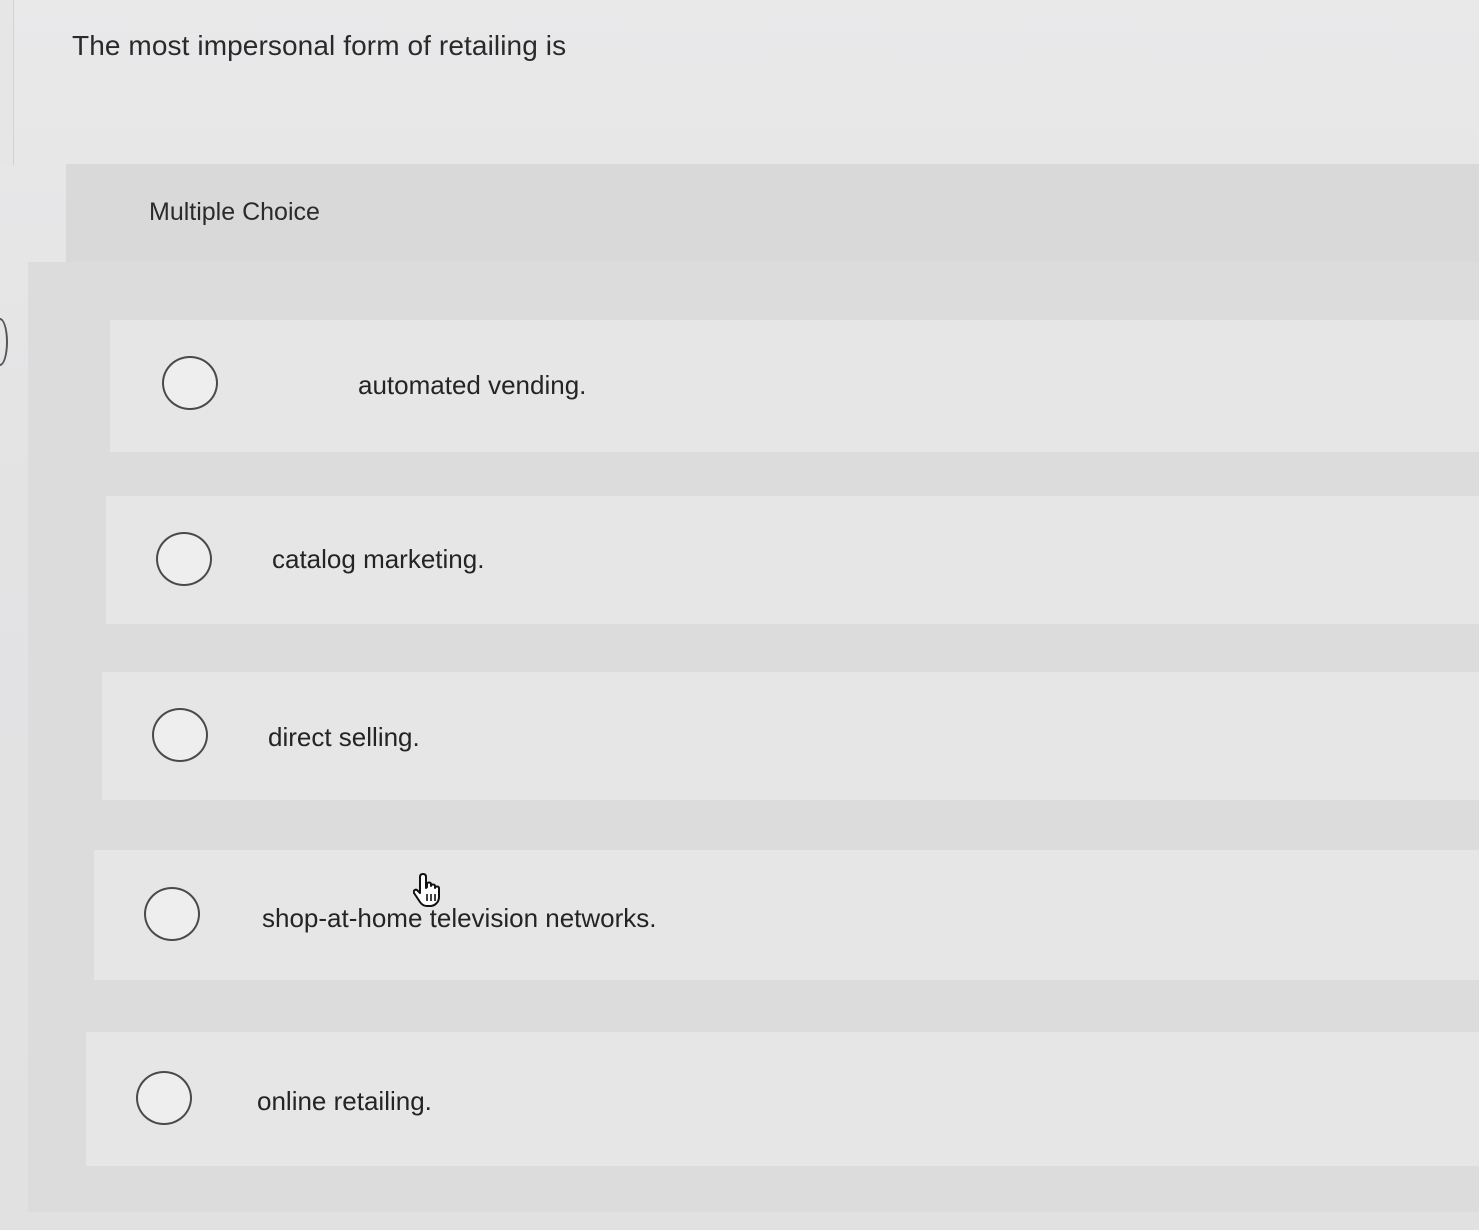 Image resolution: width=1479 pixels, height=1230 pixels. What do you see at coordinates (7, 82) in the screenshot?
I see `left-edge-panel` at bounding box center [7, 82].